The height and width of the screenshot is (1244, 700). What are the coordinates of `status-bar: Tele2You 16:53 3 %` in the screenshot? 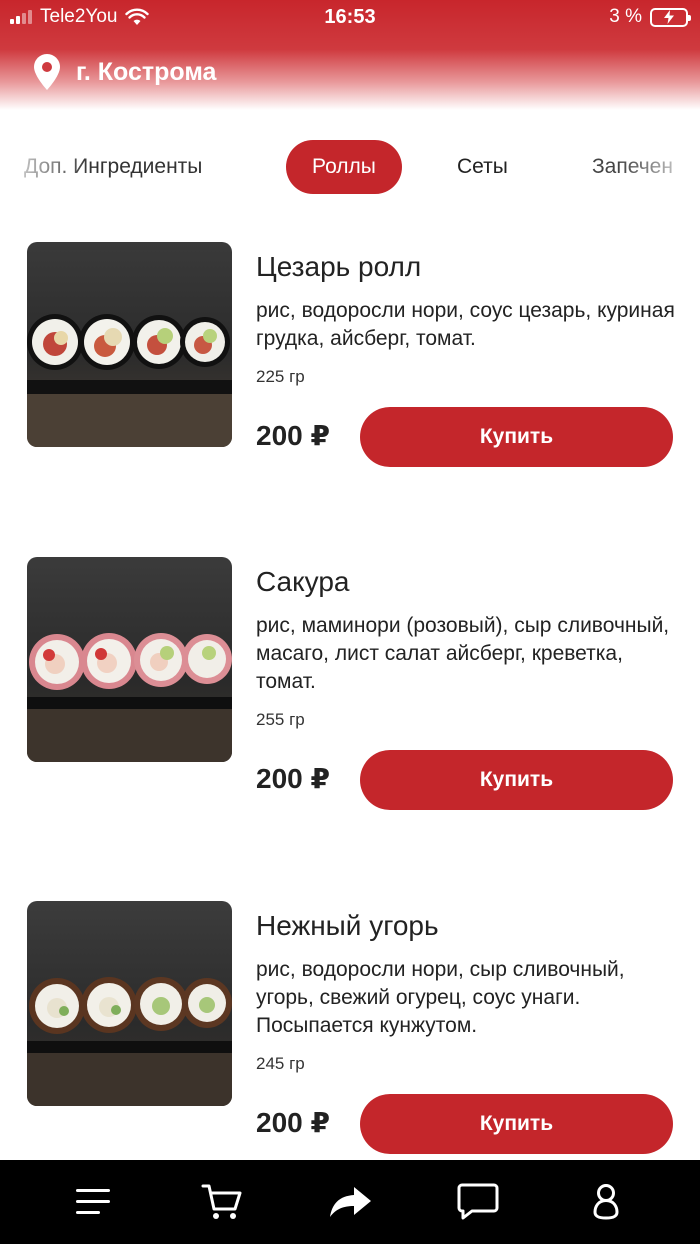 It's located at (350, 18).